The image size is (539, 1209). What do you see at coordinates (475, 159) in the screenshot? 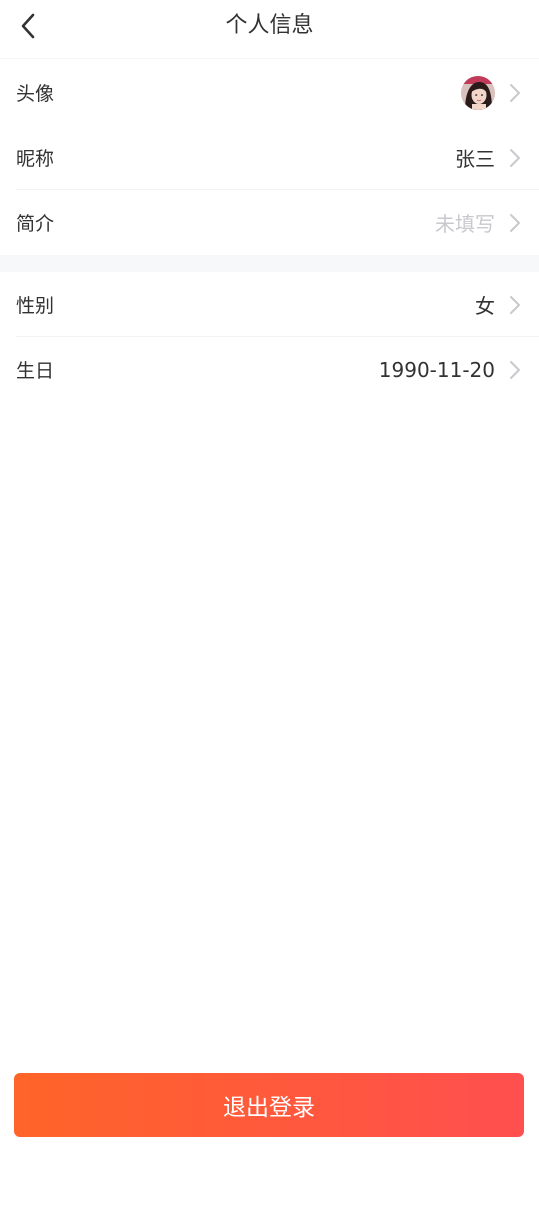
I see `nickname-value: 张三` at bounding box center [475, 159].